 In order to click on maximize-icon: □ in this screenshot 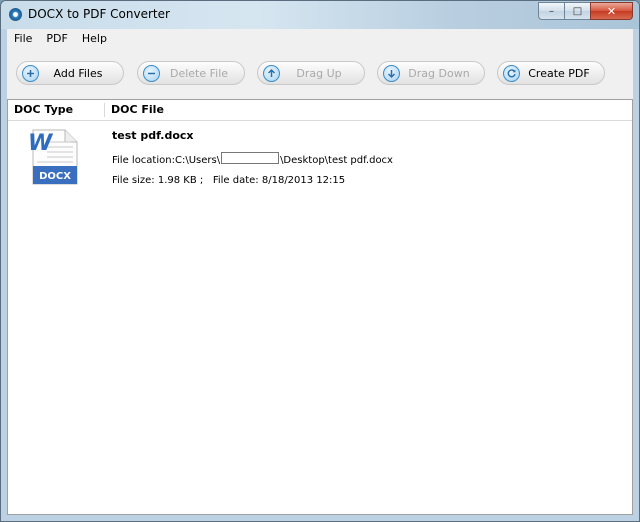, I will do `click(577, 11)`.